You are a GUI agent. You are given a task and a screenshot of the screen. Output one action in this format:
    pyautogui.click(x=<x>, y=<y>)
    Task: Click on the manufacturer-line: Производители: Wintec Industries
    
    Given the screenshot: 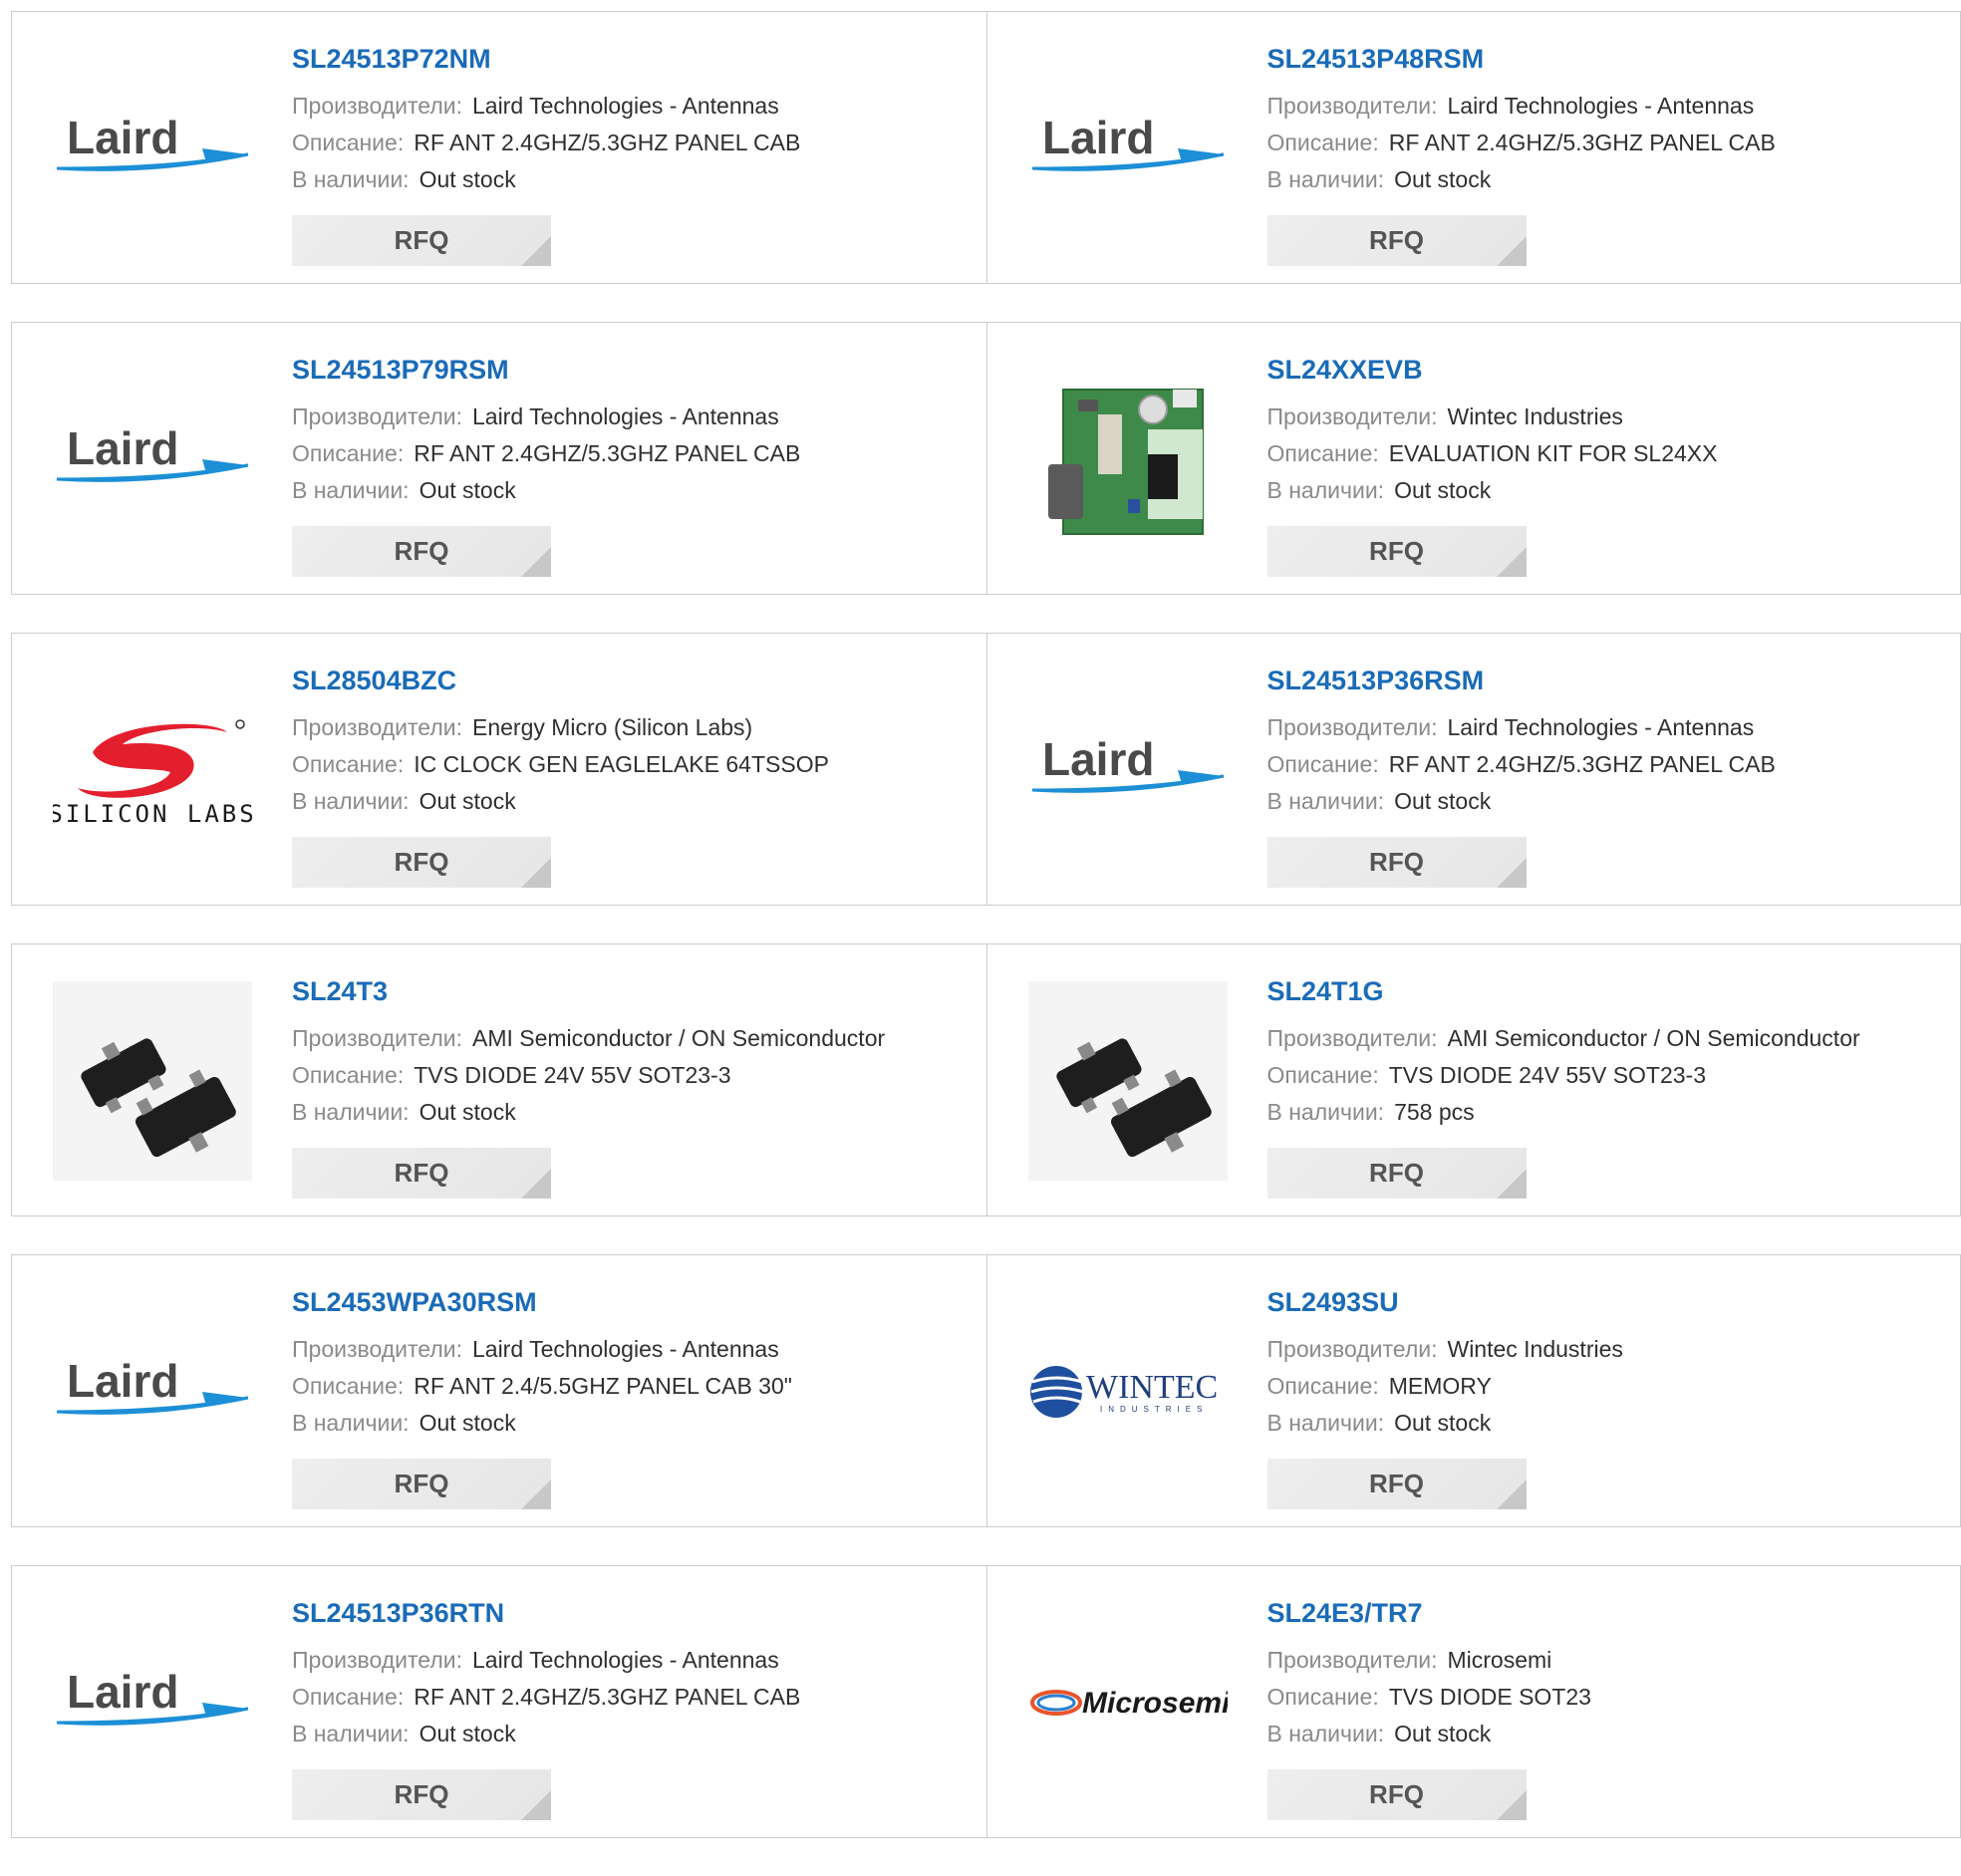 What is the action you would take?
    pyautogui.click(x=1609, y=417)
    